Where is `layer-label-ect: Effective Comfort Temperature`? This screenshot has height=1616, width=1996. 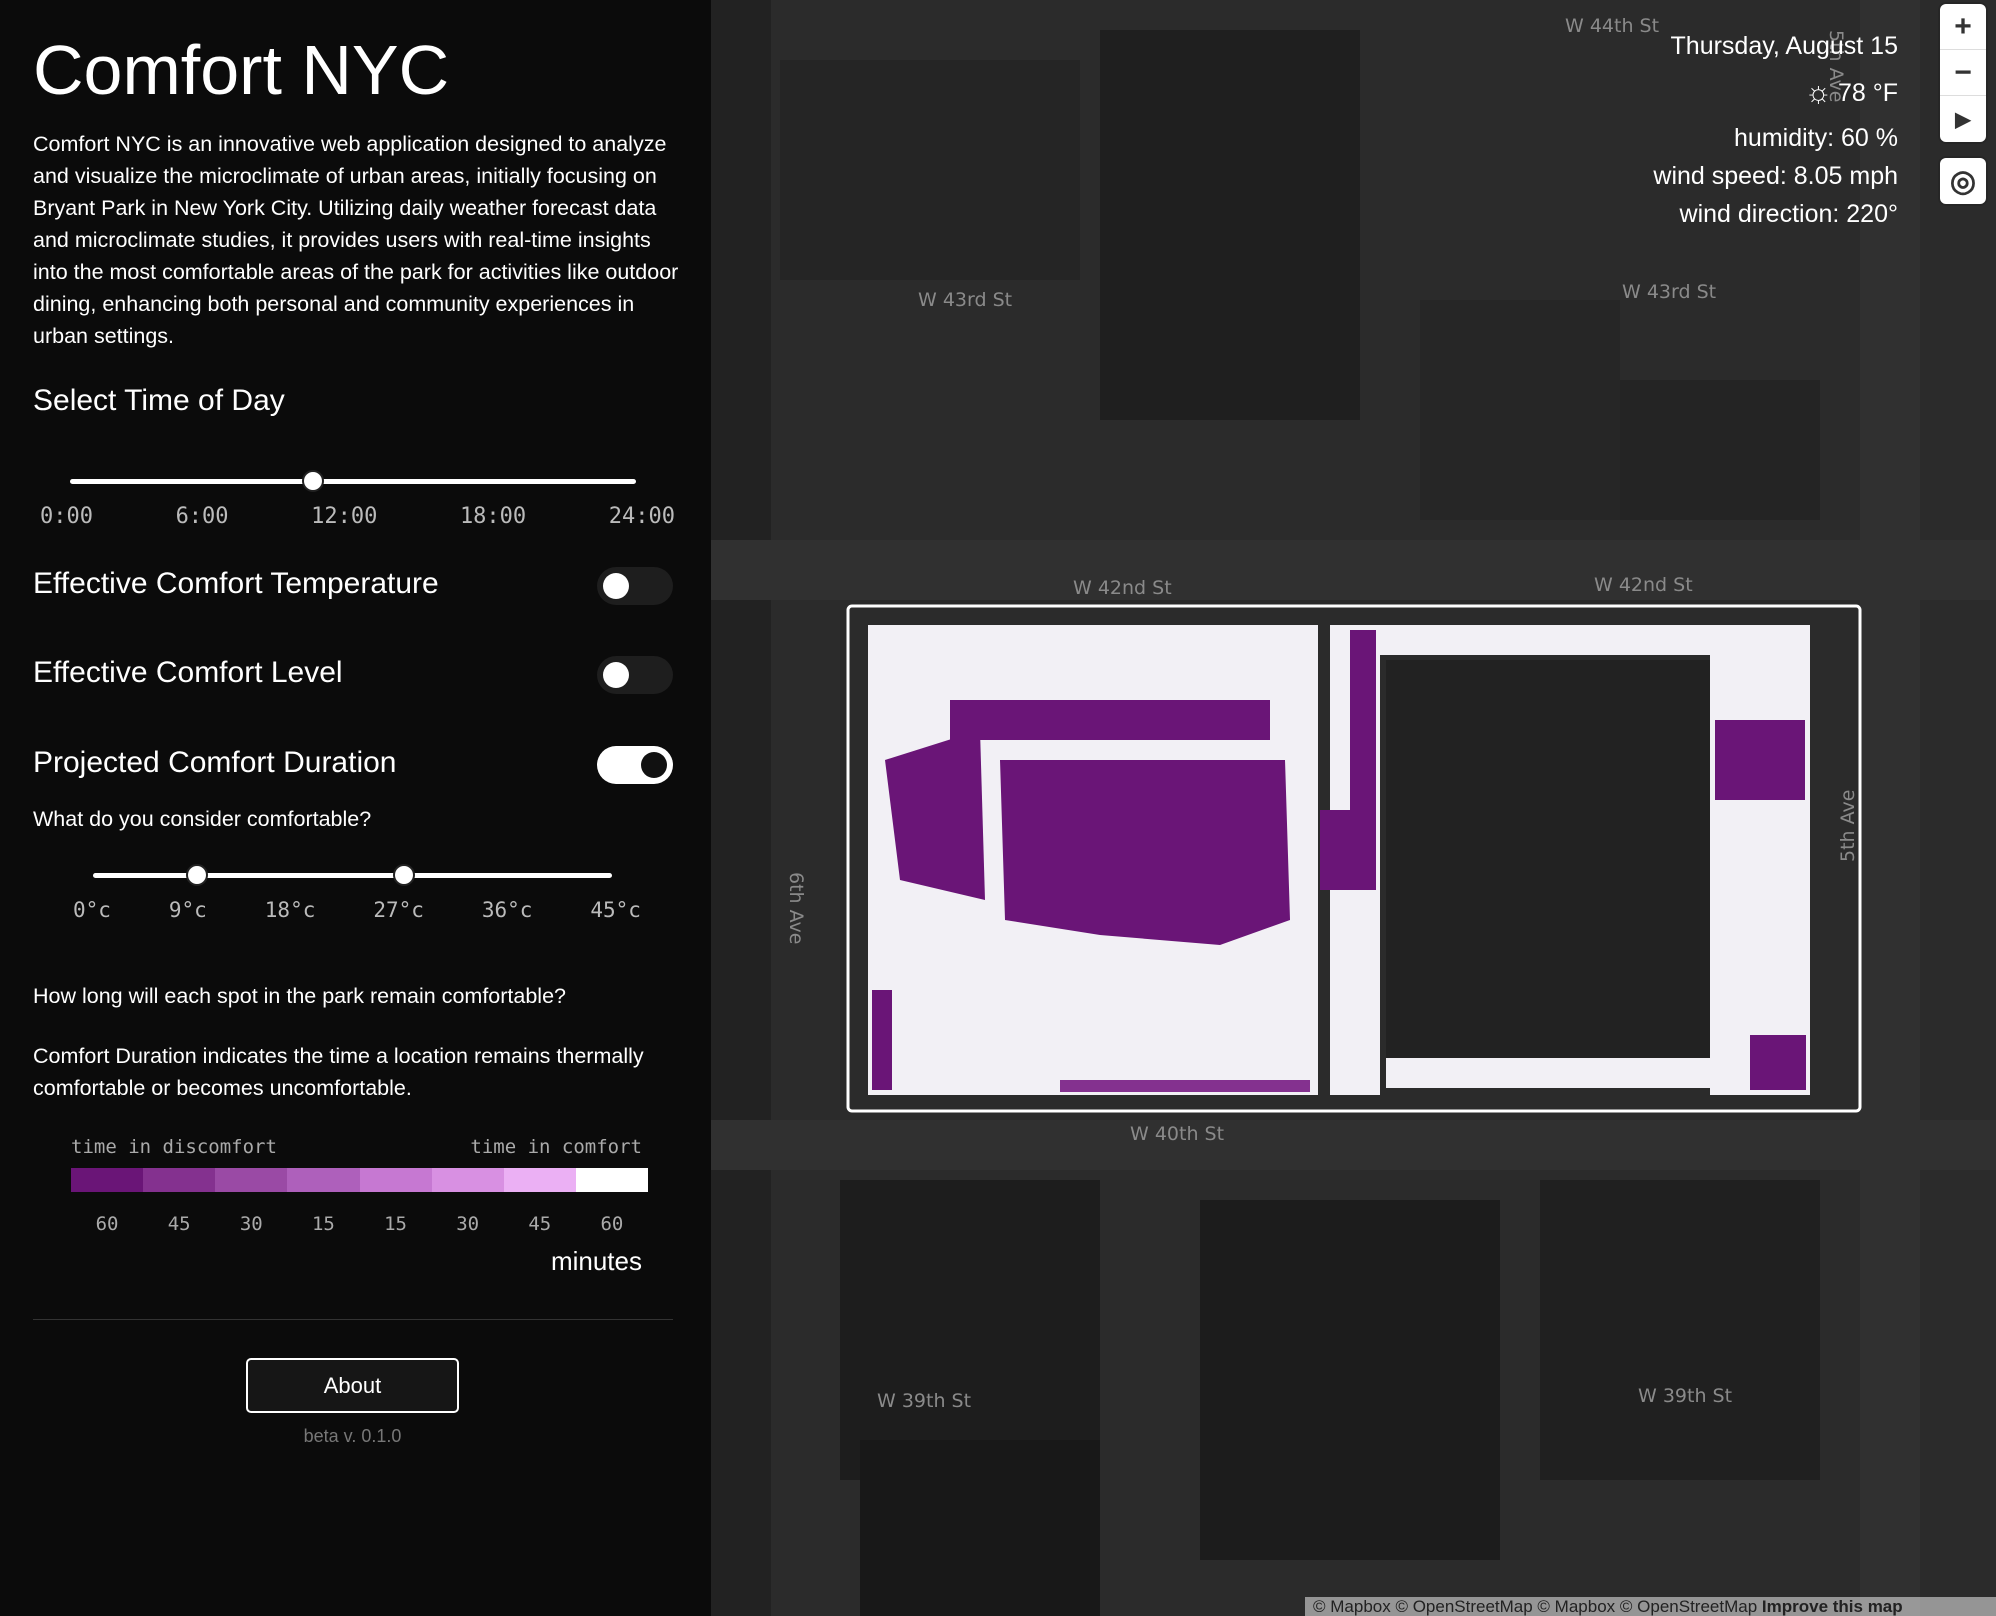 layer-label-ect: Effective Comfort Temperature is located at coordinates (236, 583).